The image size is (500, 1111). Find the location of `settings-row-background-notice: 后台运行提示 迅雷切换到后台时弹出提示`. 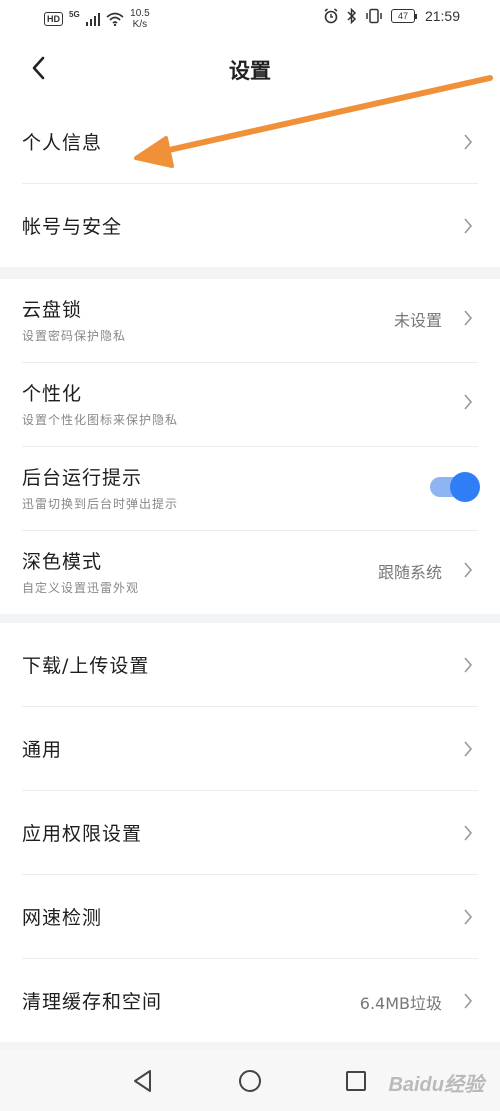

settings-row-background-notice: 后台运行提示 迅雷切换到后台时弹出提示 is located at coordinates (251, 489).